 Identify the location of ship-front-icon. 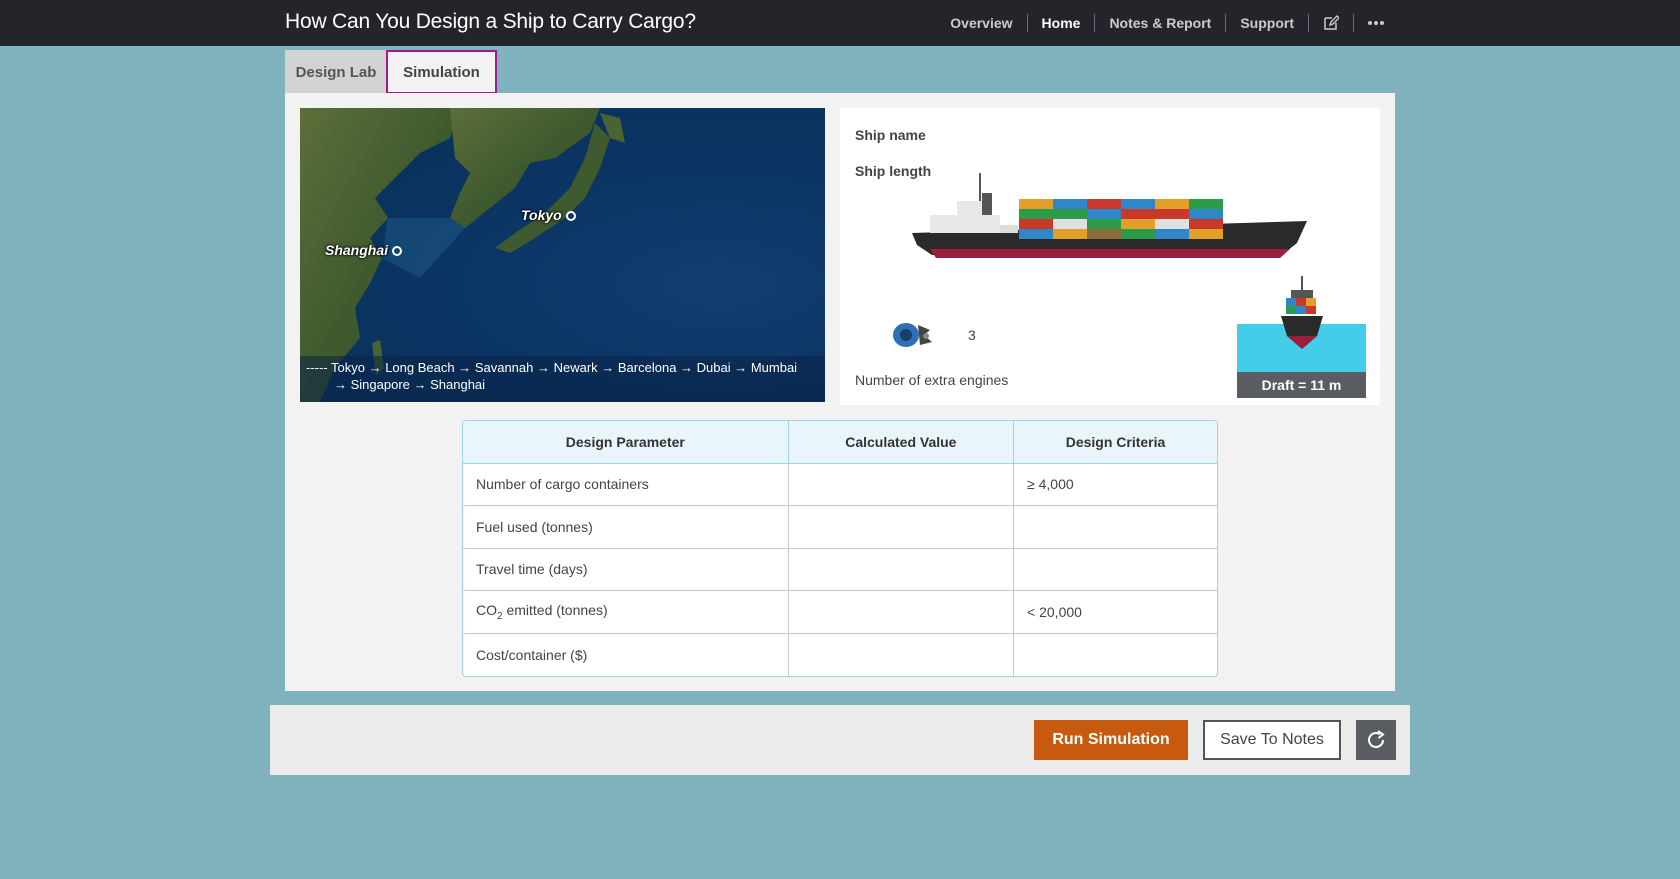
(1302, 312).